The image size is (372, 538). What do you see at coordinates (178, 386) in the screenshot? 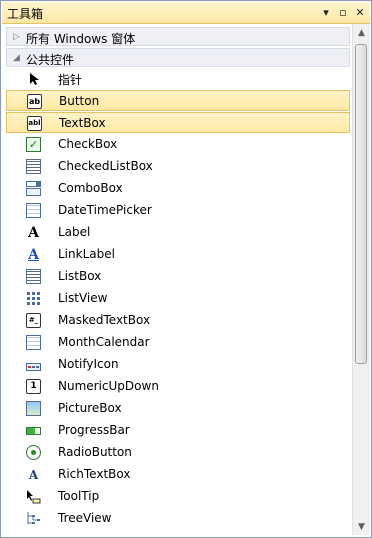
I see `toolbox-item-numericupdown: 1 NumericUpDown` at bounding box center [178, 386].